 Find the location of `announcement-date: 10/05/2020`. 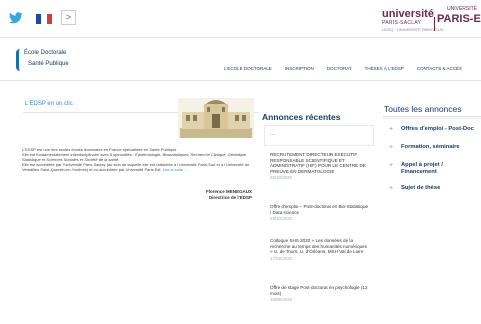

announcement-date: 10/05/2020 is located at coordinates (281, 300).